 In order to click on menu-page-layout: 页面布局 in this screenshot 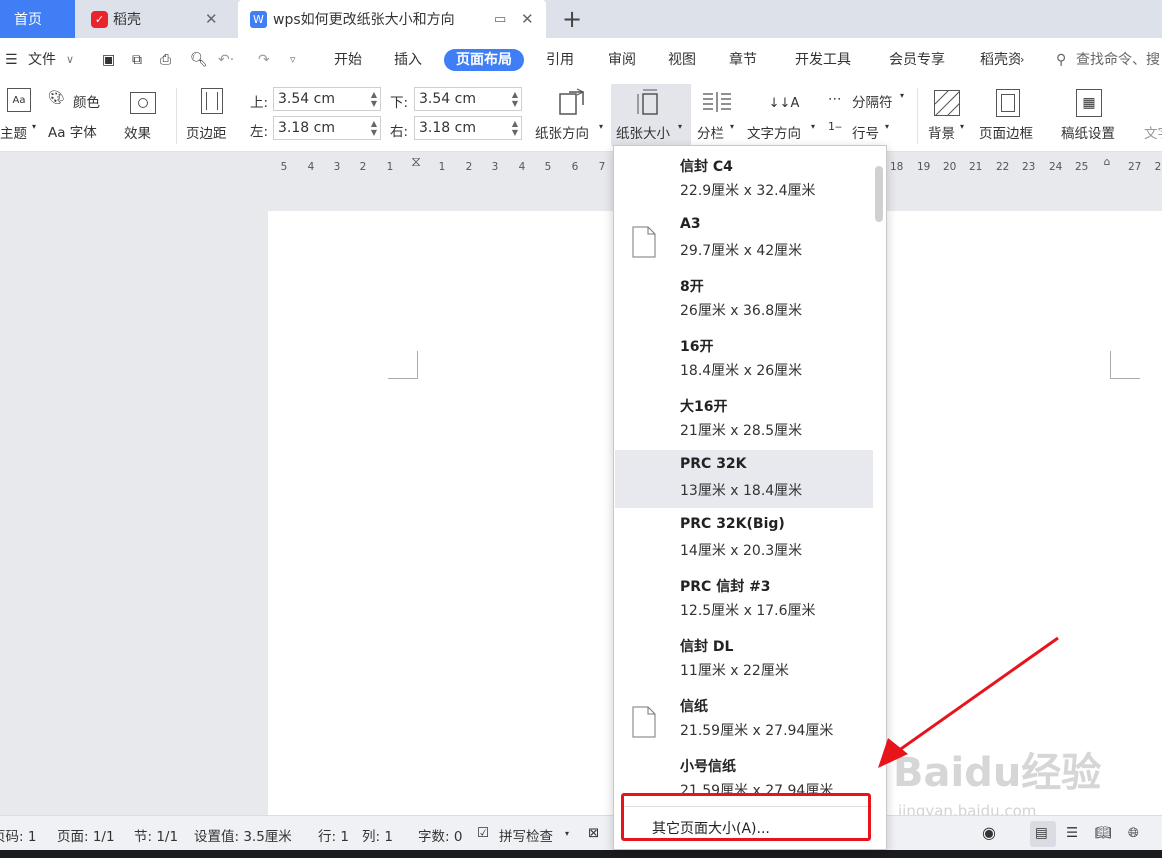, I will do `click(484, 60)`.